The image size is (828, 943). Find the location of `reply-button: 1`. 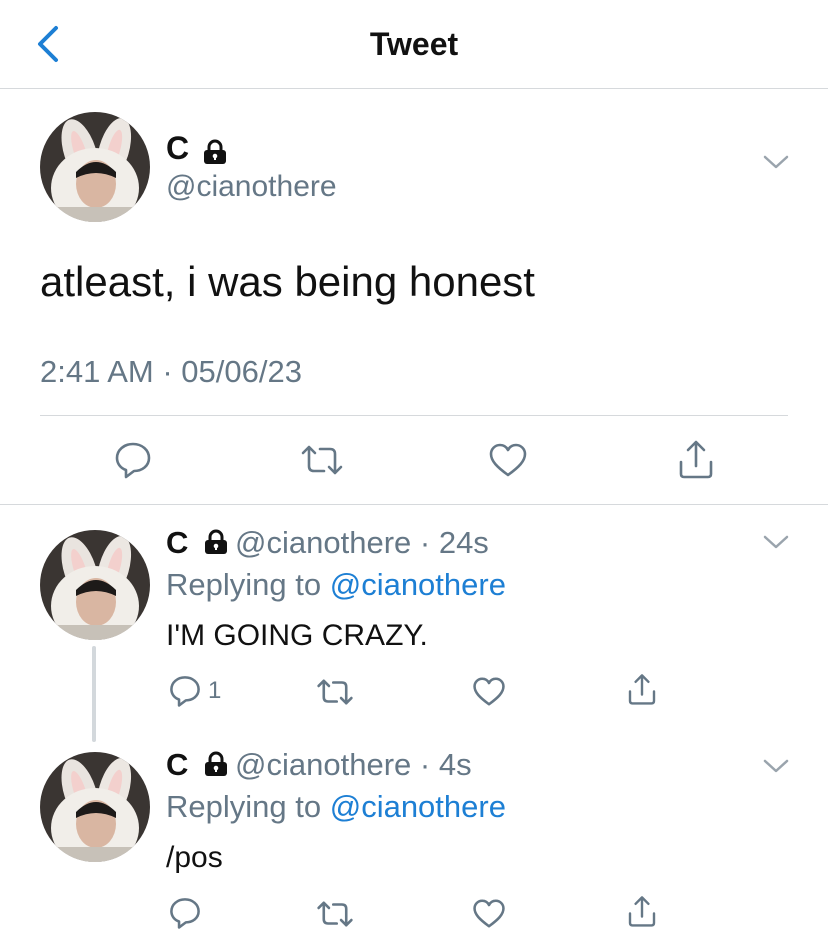

reply-button: 1 is located at coordinates (194, 691).